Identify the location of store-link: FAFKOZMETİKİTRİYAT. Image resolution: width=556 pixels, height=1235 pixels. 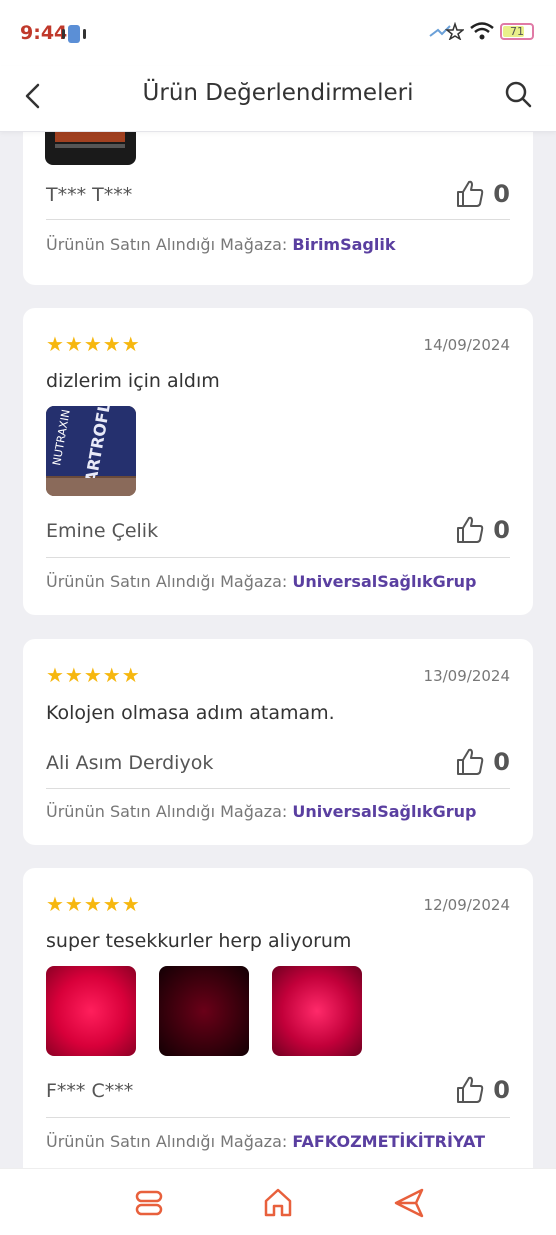
(388, 1141).